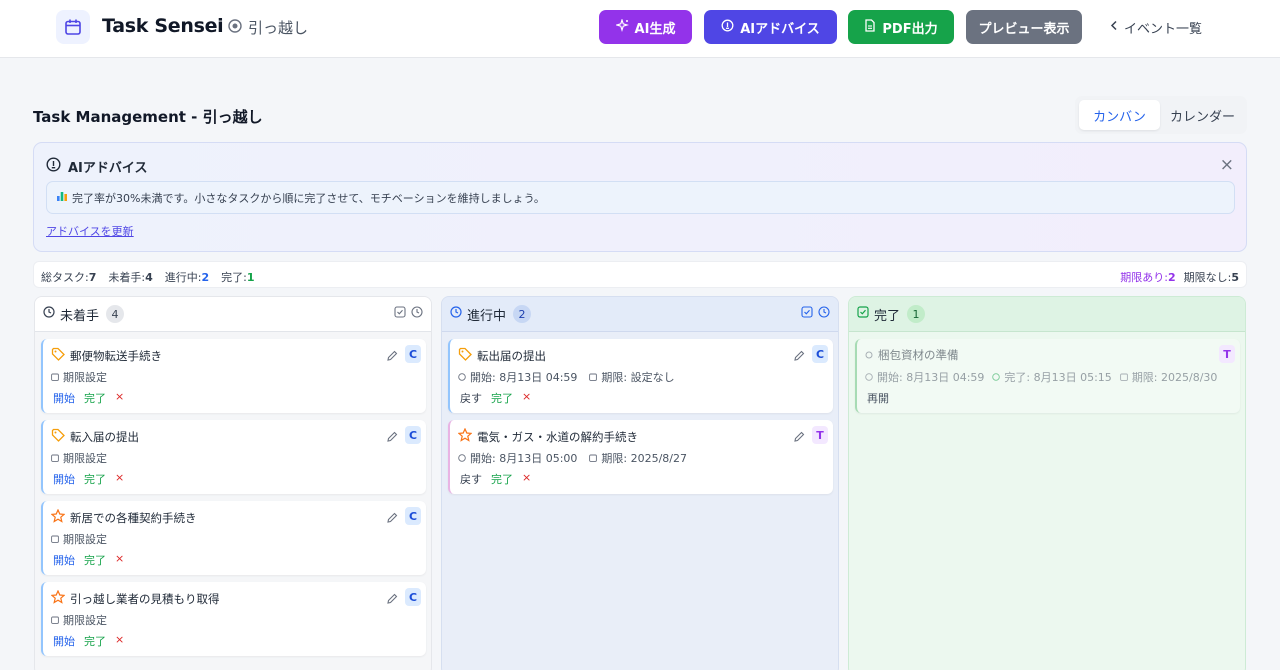 Image resolution: width=1280 pixels, height=670 pixels. I want to click on task-title-row: 梱包資材の準備, so click(912, 355).